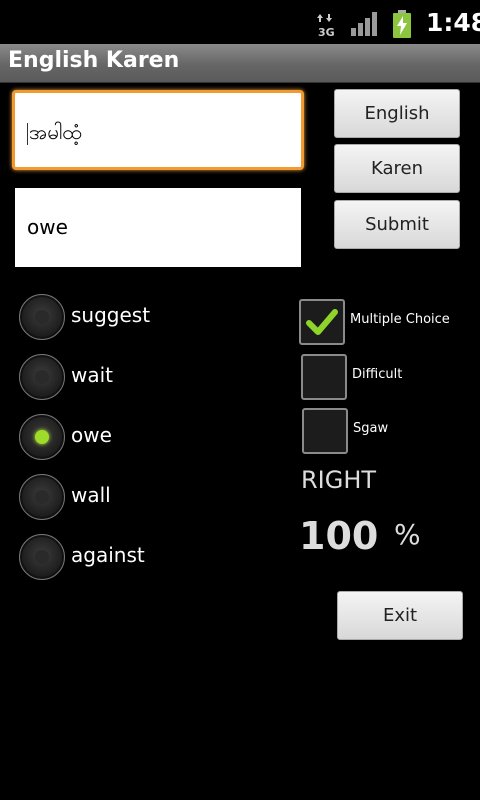 This screenshot has height=800, width=480. I want to click on checkbox-checked, so click(322, 322).